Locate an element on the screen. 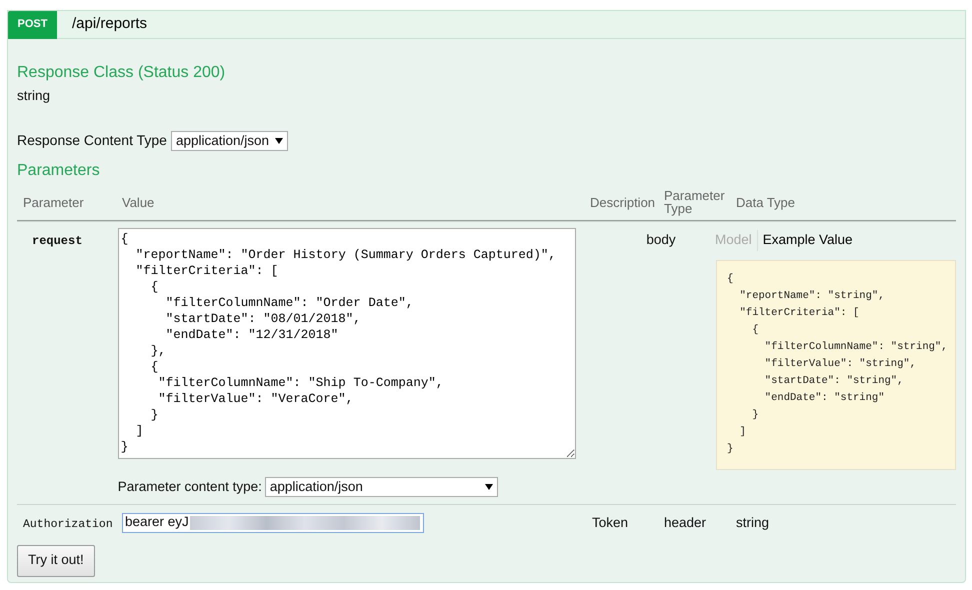 Image resolution: width=972 pixels, height=590 pixels. column-header: Data Type is located at coordinates (766, 203).